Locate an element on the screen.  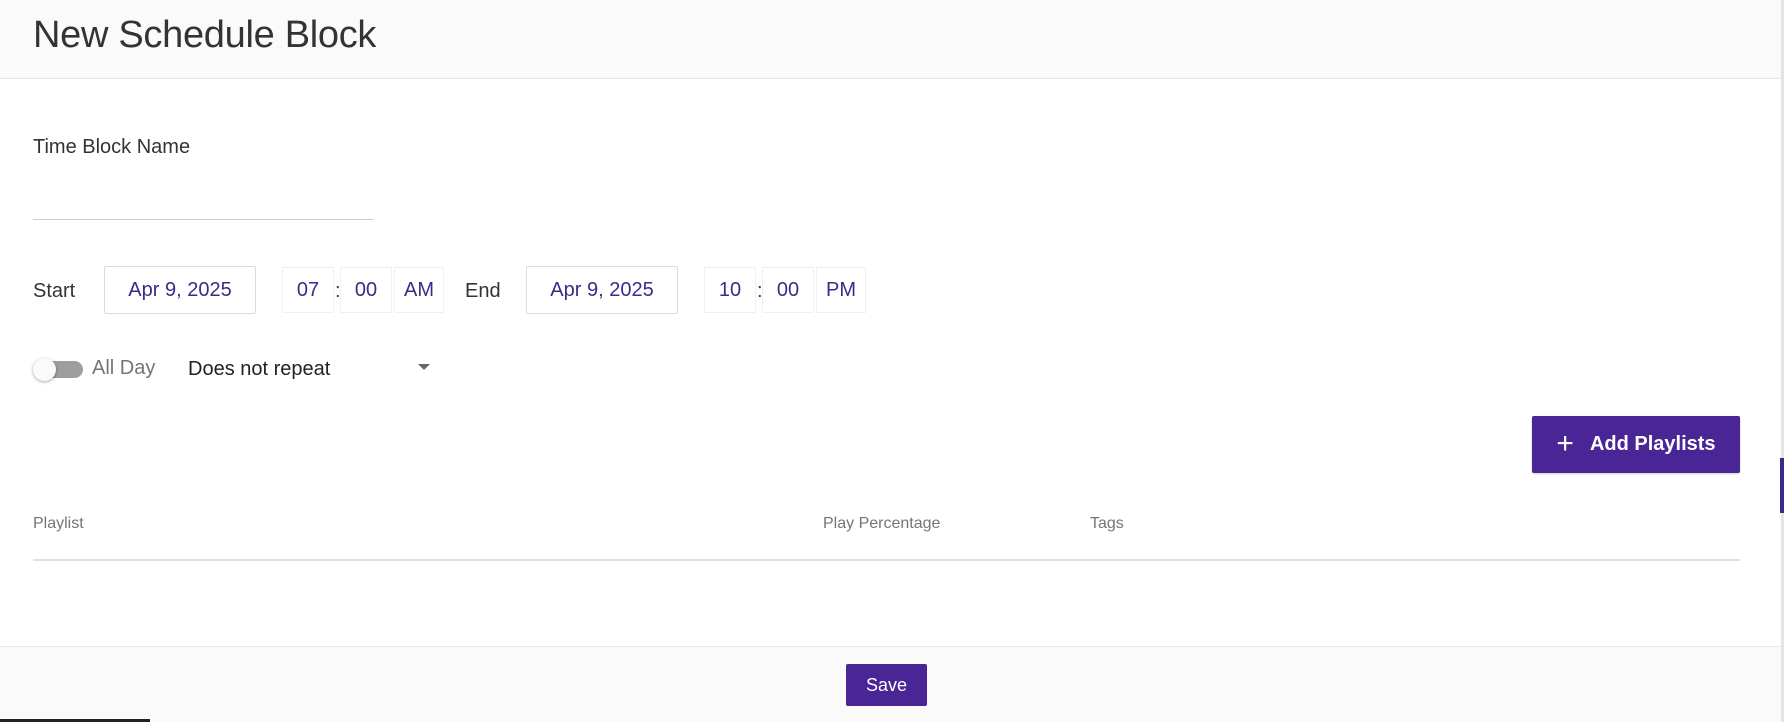
repeat-select: Does not repeat is located at coordinates (313, 369).